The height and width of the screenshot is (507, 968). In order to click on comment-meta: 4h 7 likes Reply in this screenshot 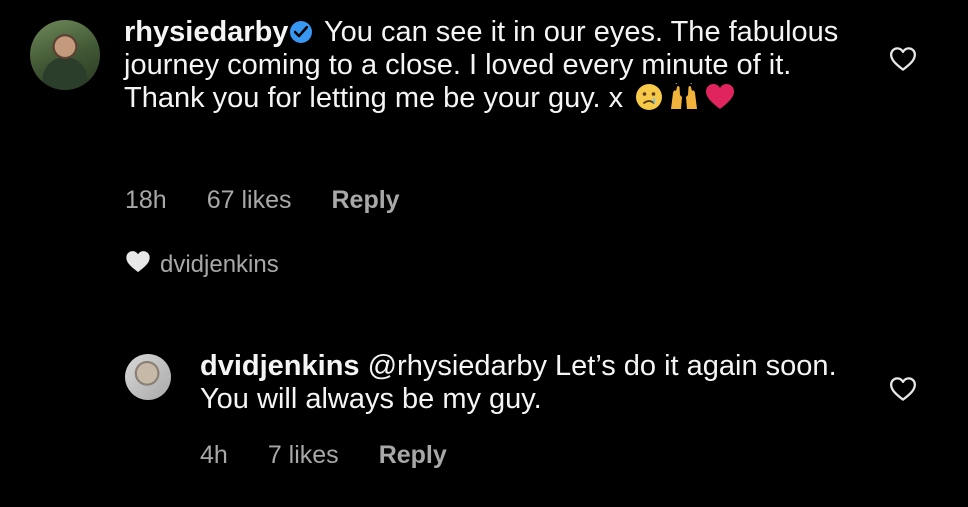, I will do `click(323, 455)`.